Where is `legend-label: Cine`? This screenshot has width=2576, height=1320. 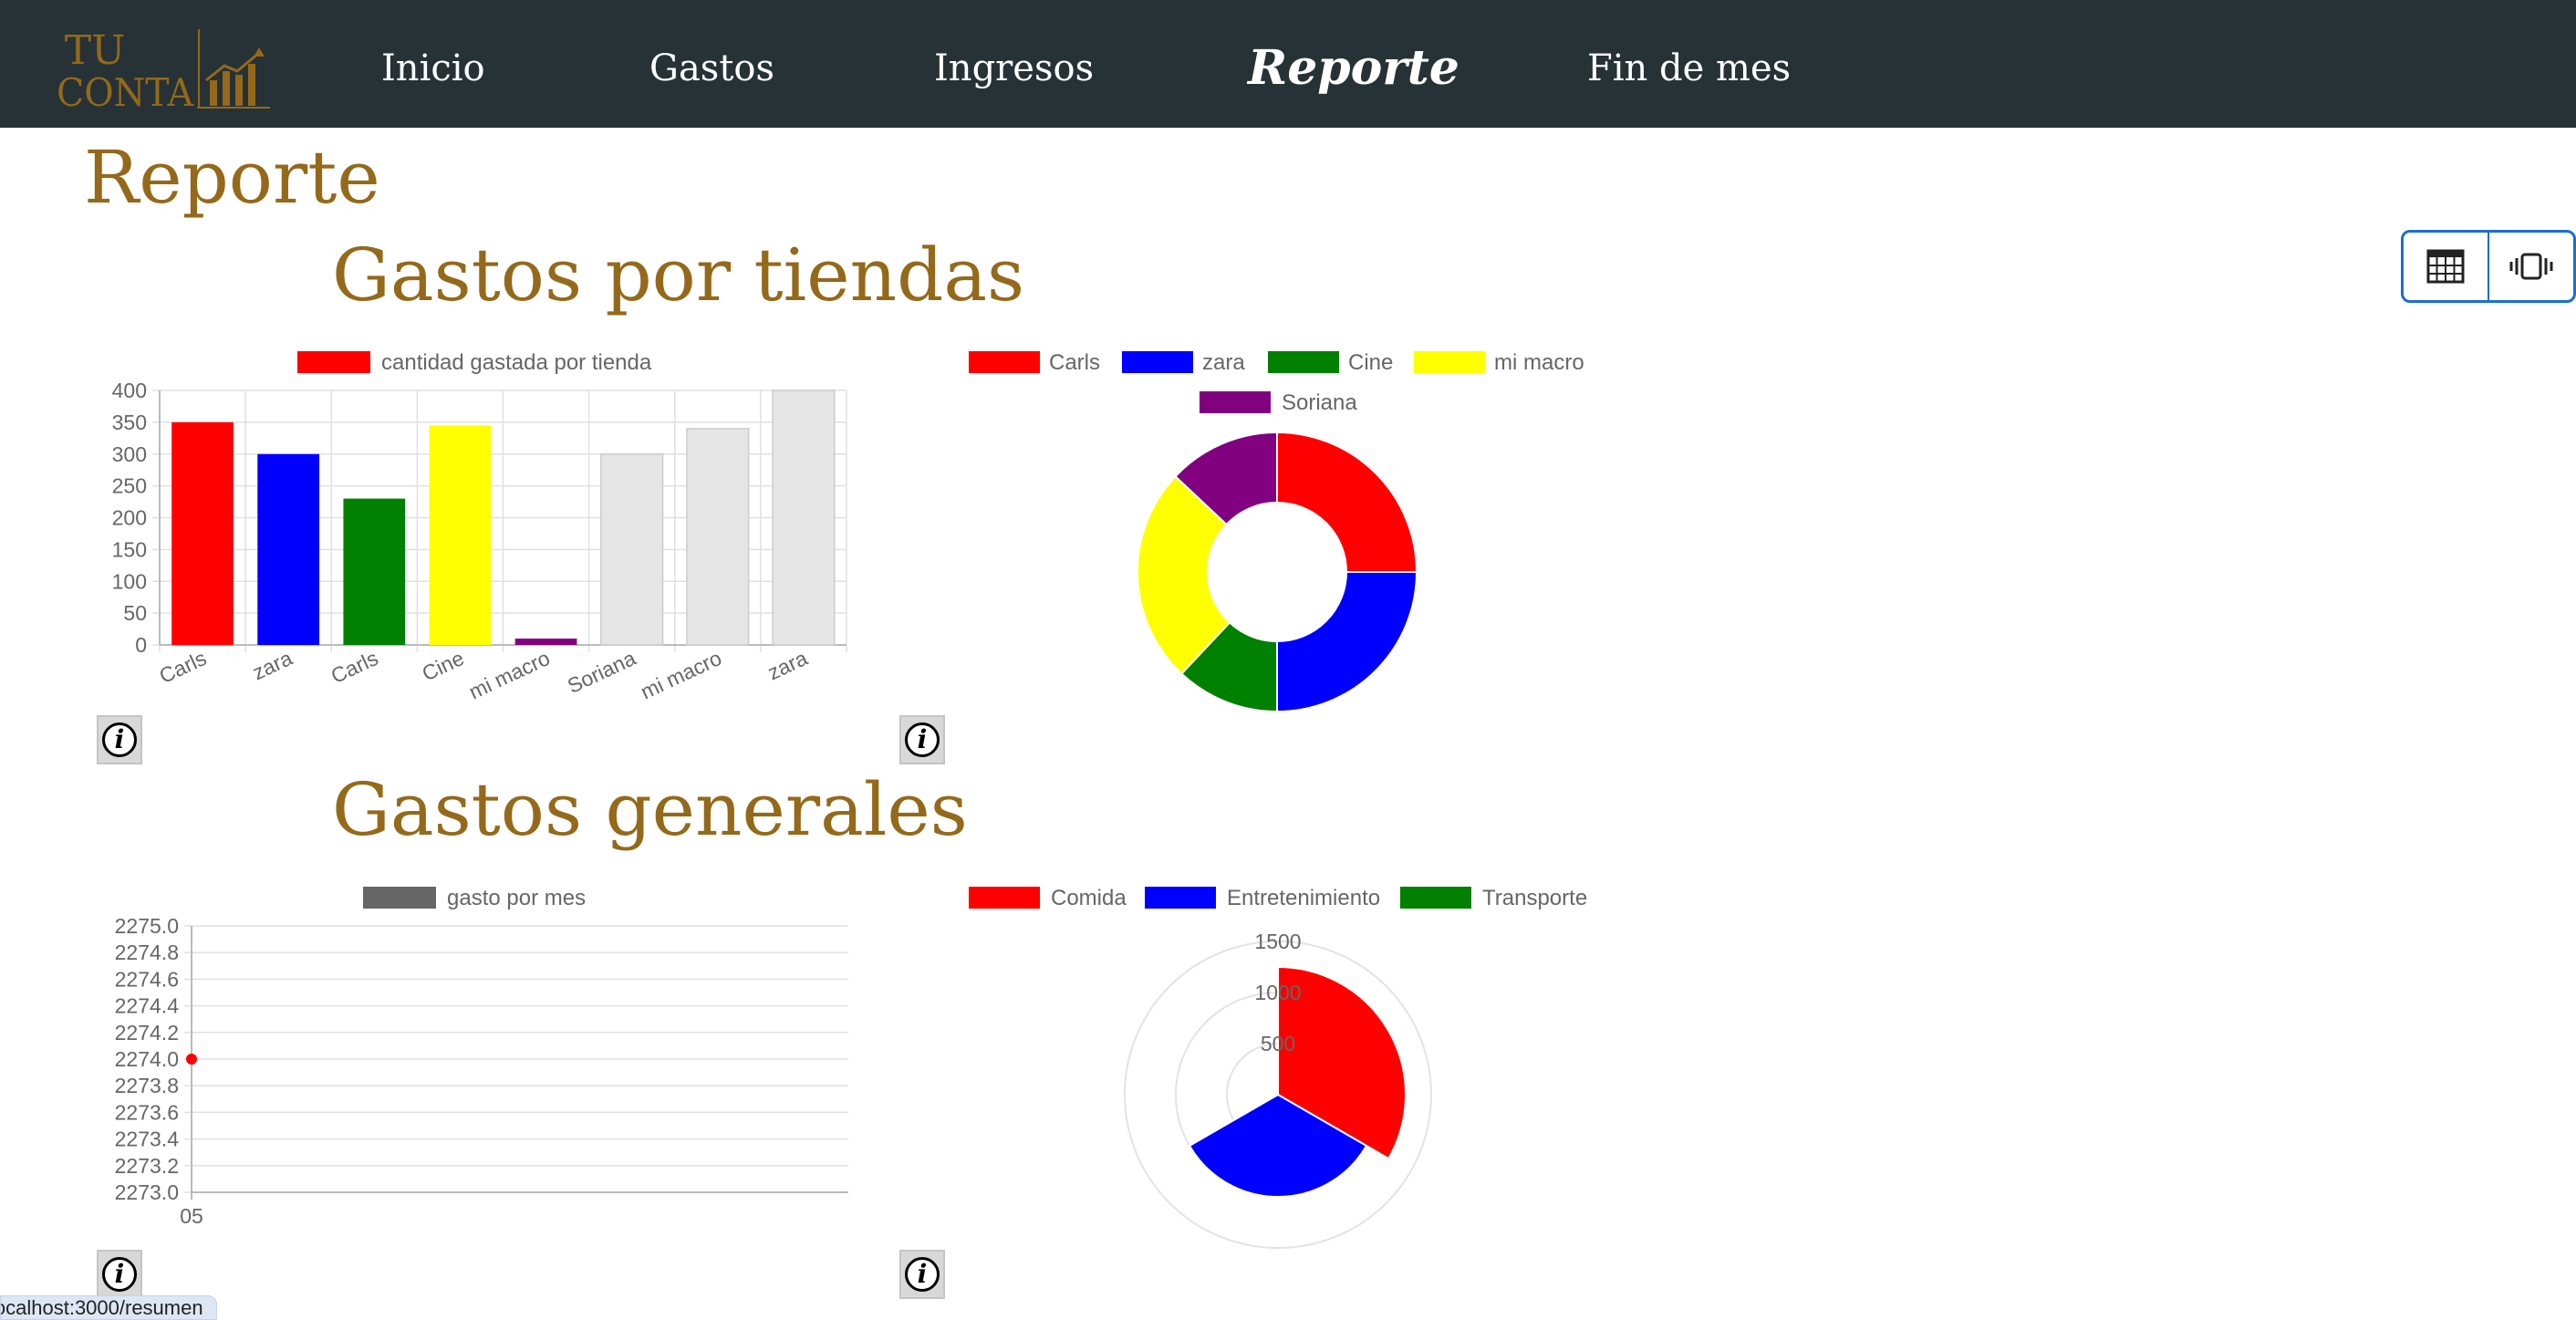
legend-label: Cine is located at coordinates (1370, 362).